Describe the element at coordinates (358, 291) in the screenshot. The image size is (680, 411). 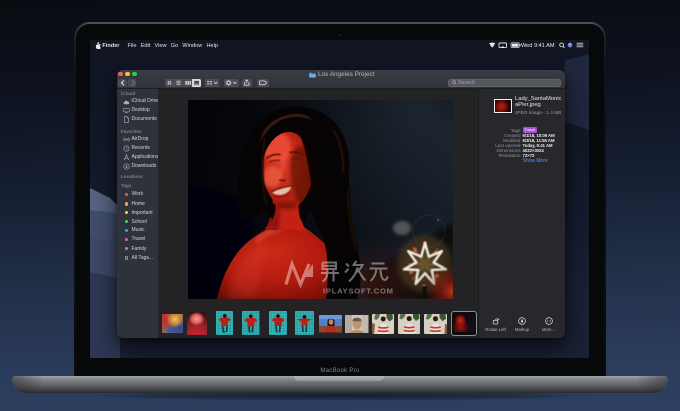
I see `svg-text: IPLAYSOFT.COM` at that location.